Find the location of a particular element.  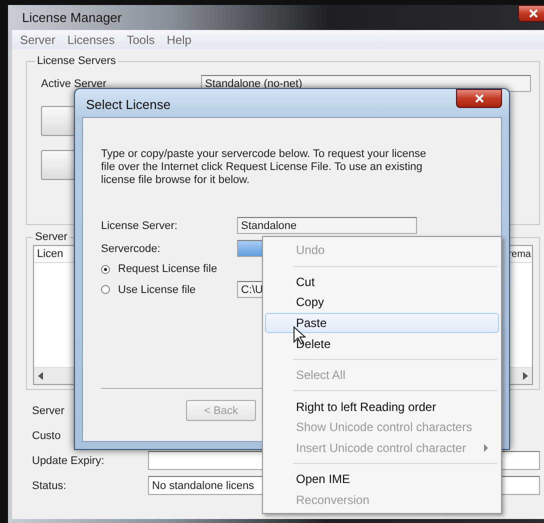

menu-item: Delete is located at coordinates (382, 343).